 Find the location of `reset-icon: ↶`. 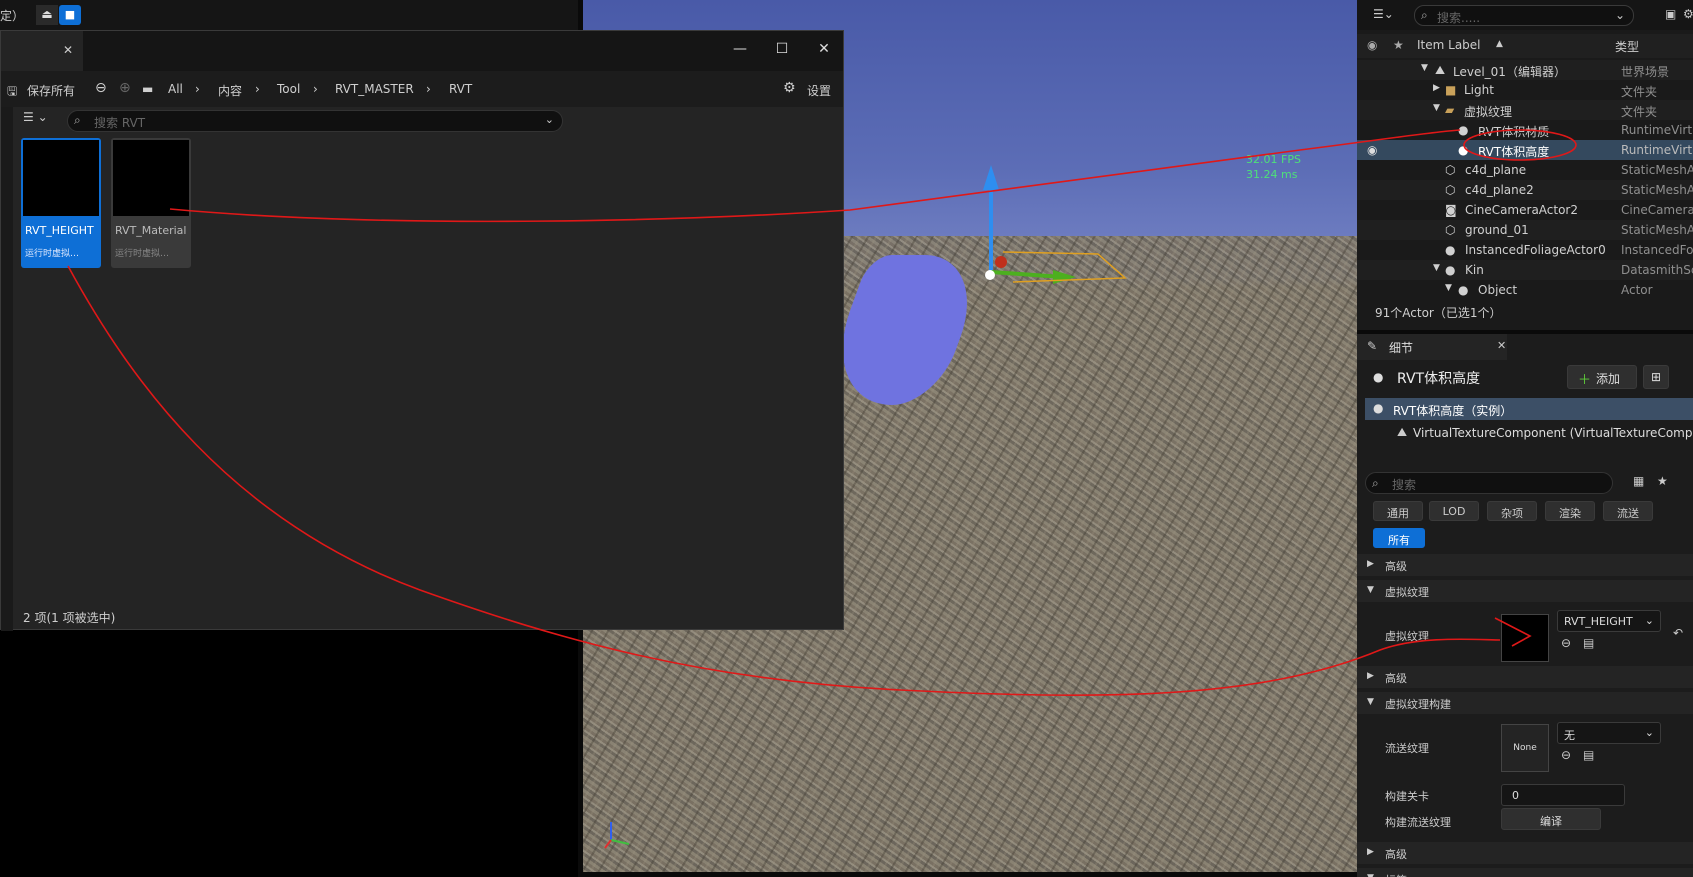

reset-icon: ↶ is located at coordinates (1678, 633).